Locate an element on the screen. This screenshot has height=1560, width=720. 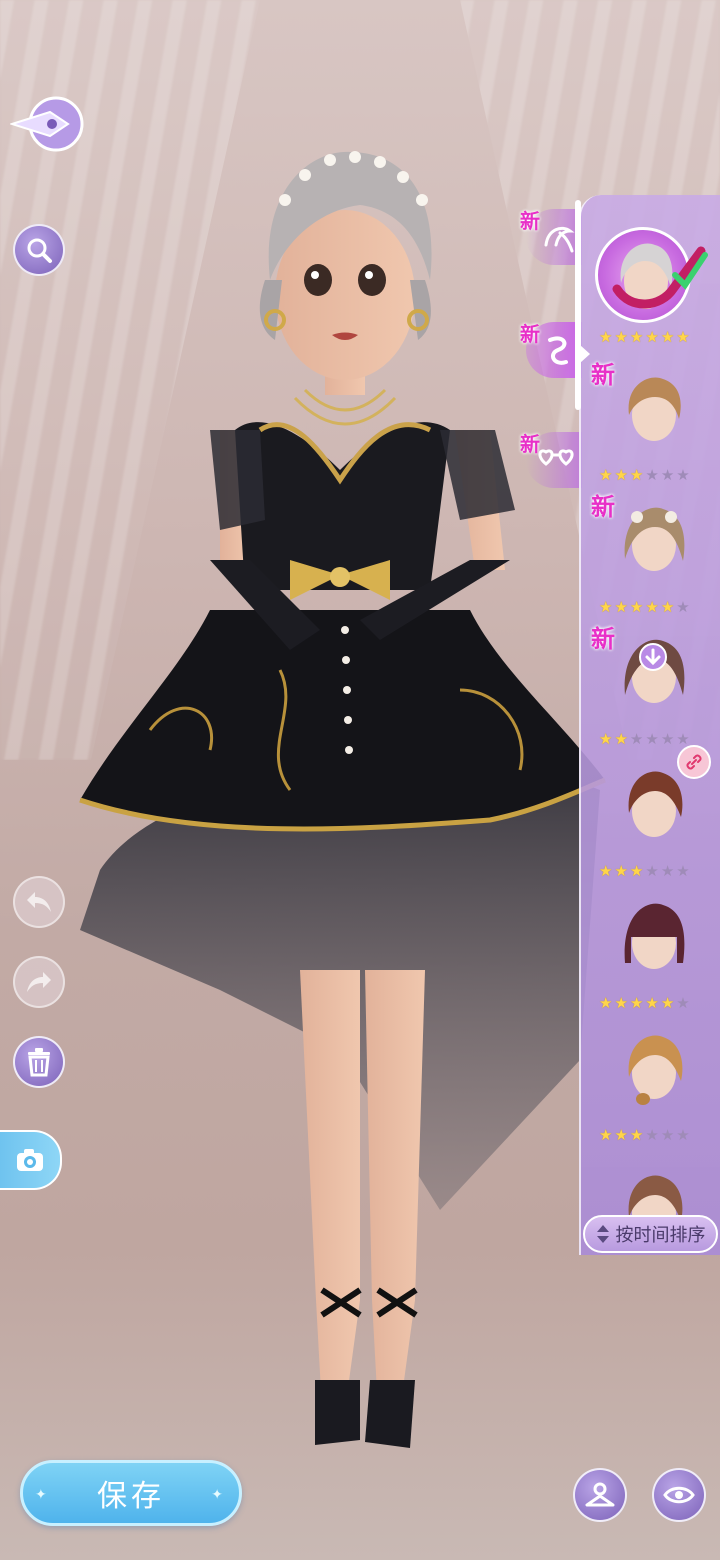
search-icon is located at coordinates (39, 250).